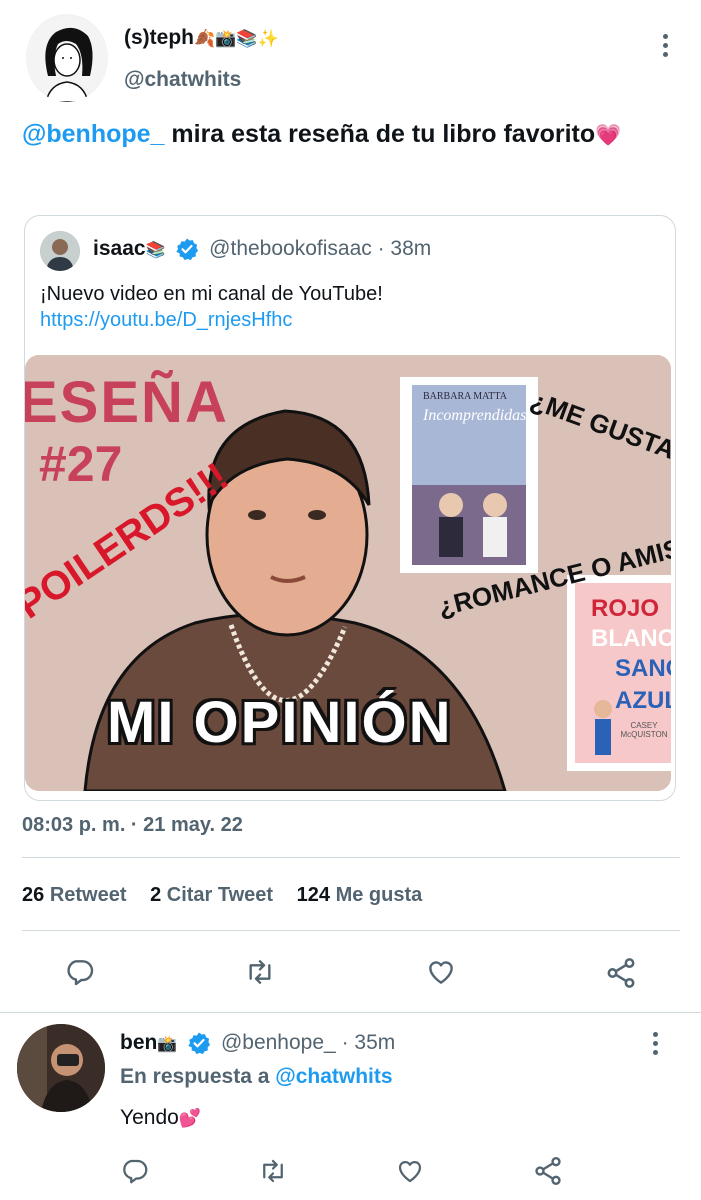  Describe the element at coordinates (81, 464) in the screenshot. I see `thumb-title-line2: #27` at that location.